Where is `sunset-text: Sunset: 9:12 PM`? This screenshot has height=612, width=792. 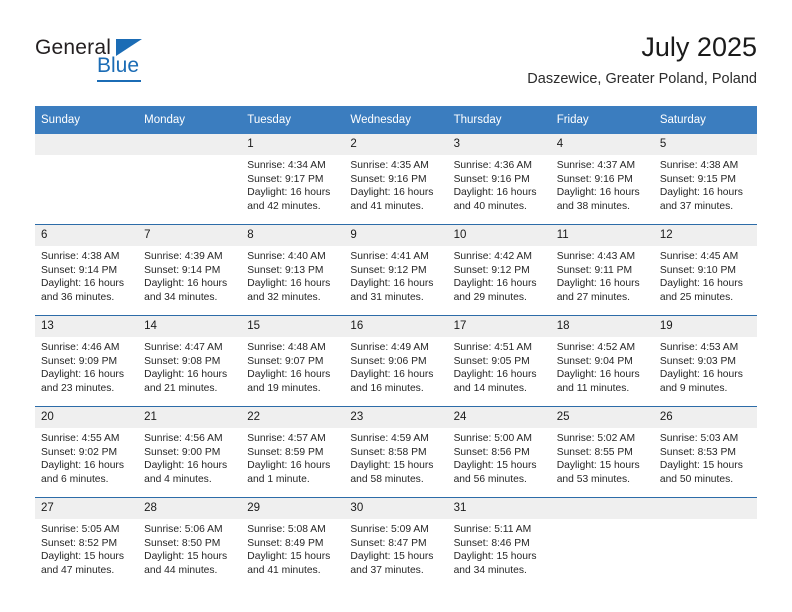
sunset-text: Sunset: 9:12 PM is located at coordinates (388, 270).